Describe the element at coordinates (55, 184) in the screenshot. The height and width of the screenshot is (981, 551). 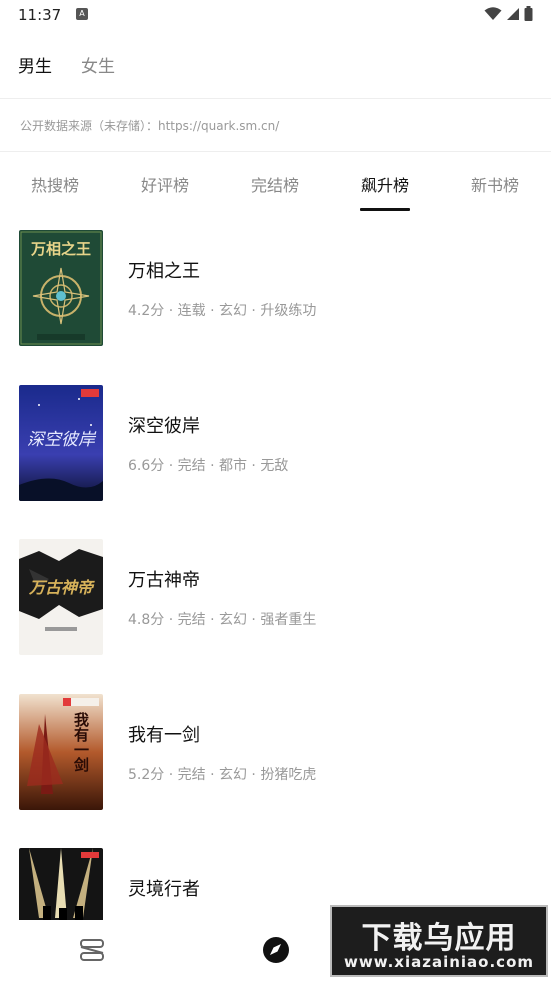
I see `tab-hot-search: 热搜榜` at that location.